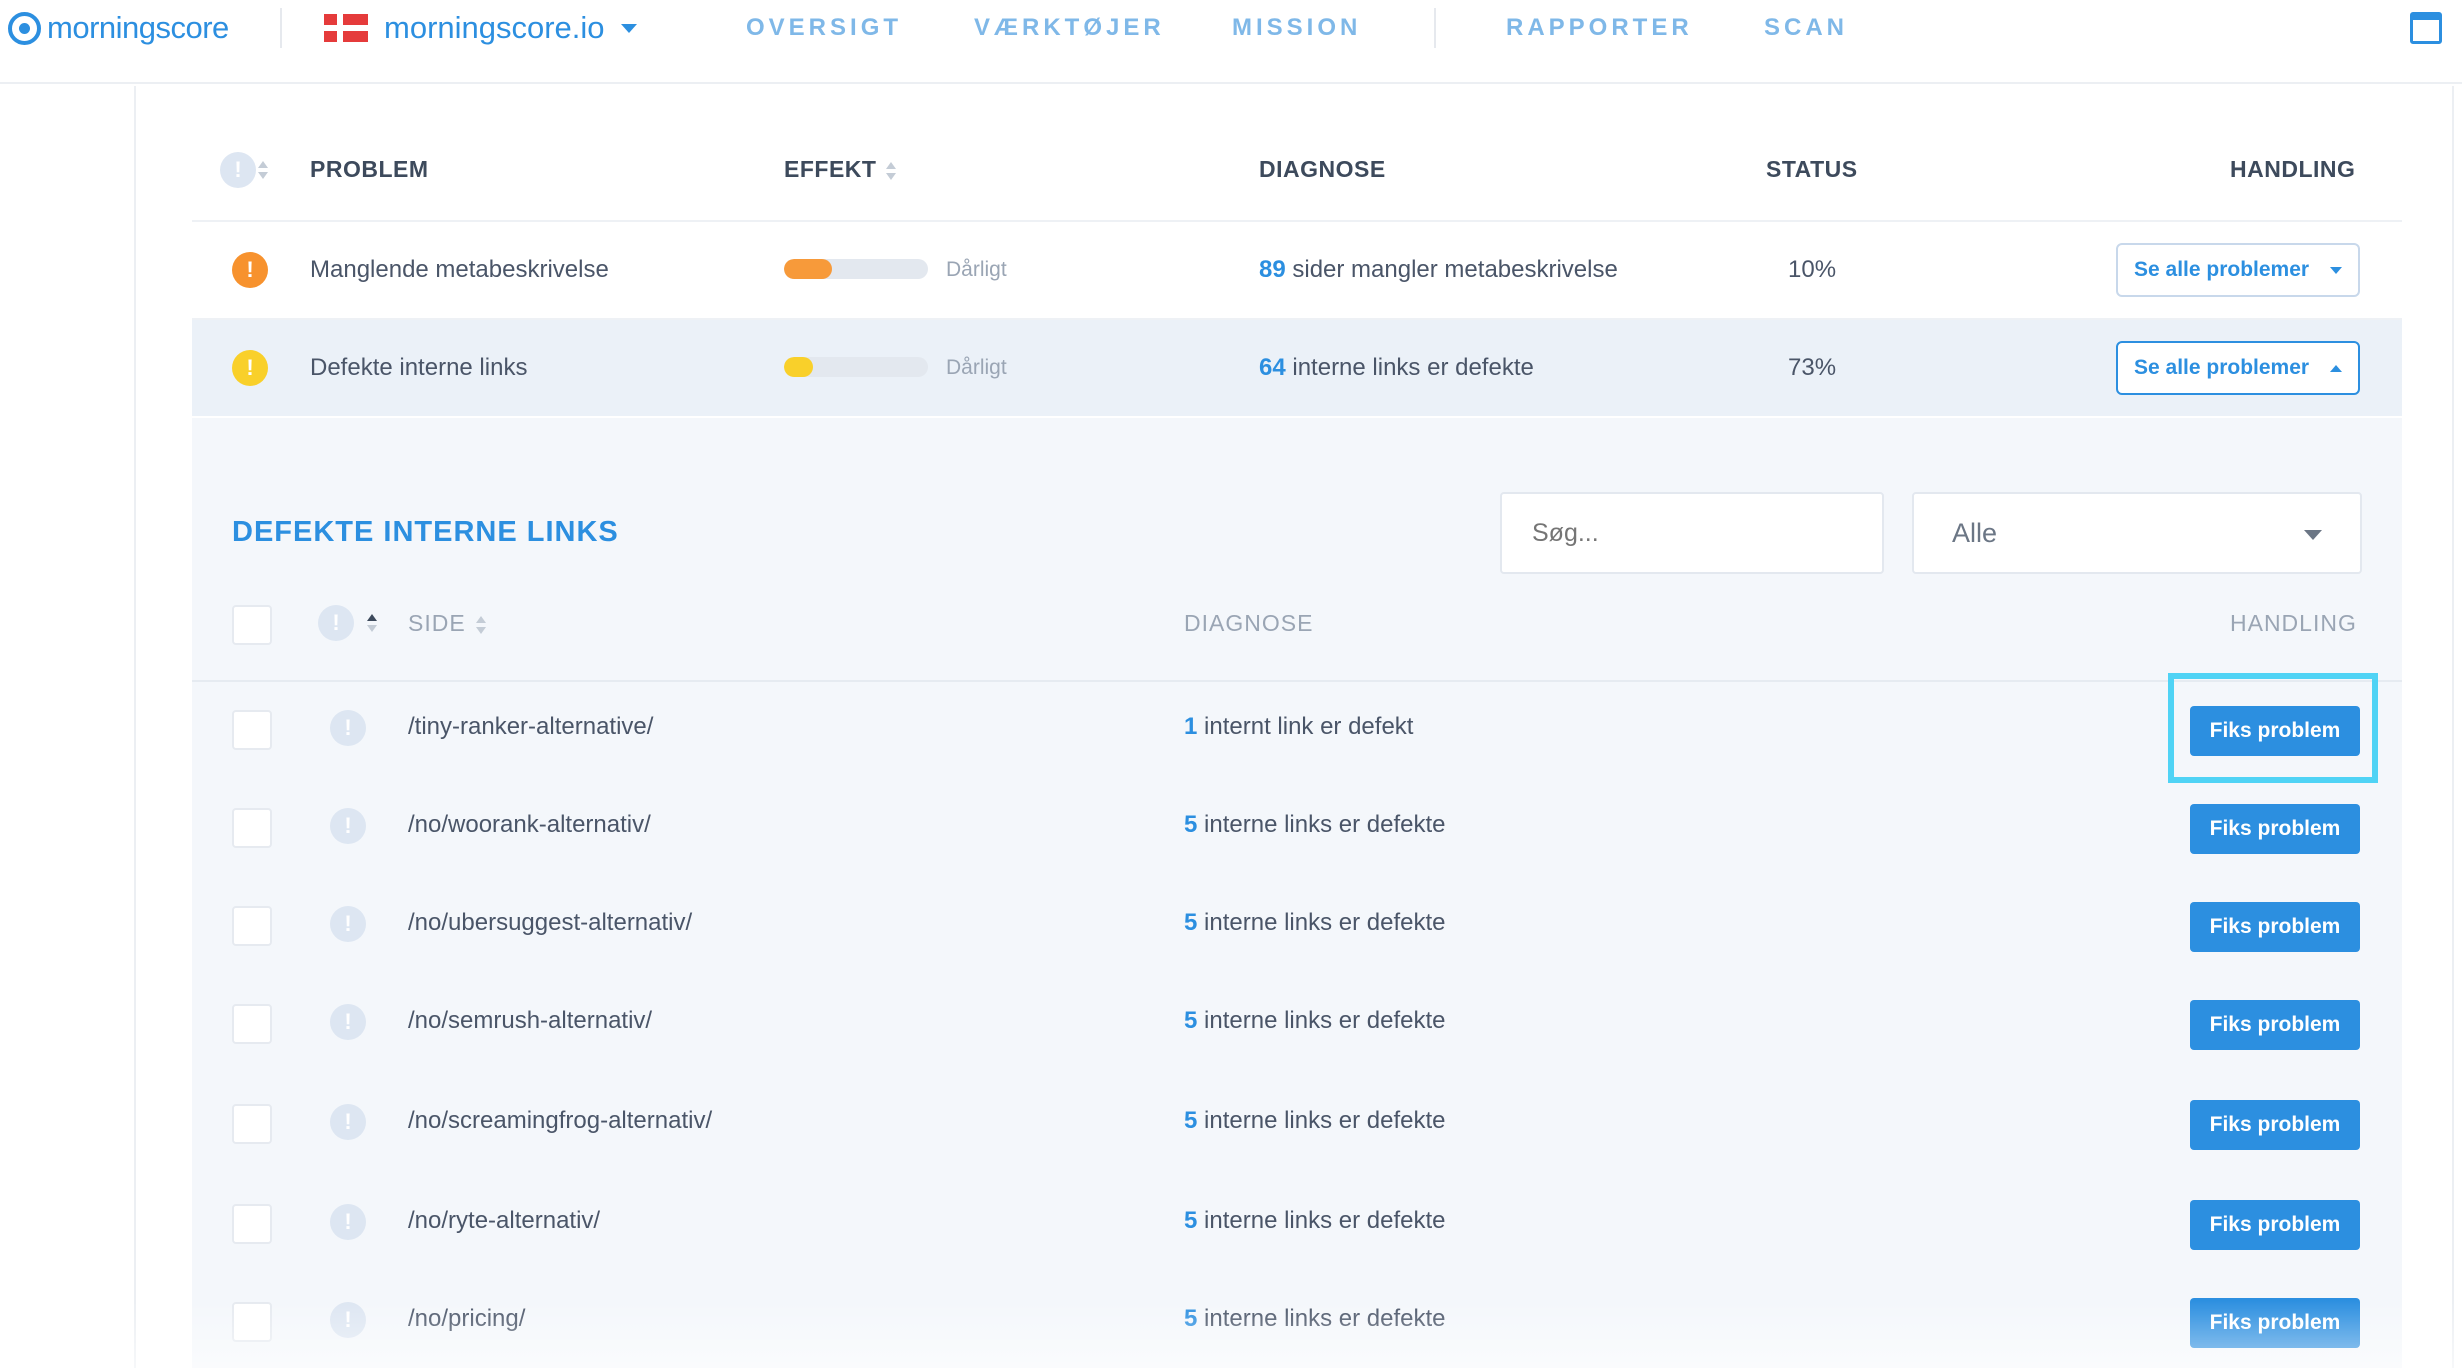 The width and height of the screenshot is (2462, 1368). What do you see at coordinates (425, 532) in the screenshot?
I see `section-title: DEFEKTE INTERNE LINKS` at bounding box center [425, 532].